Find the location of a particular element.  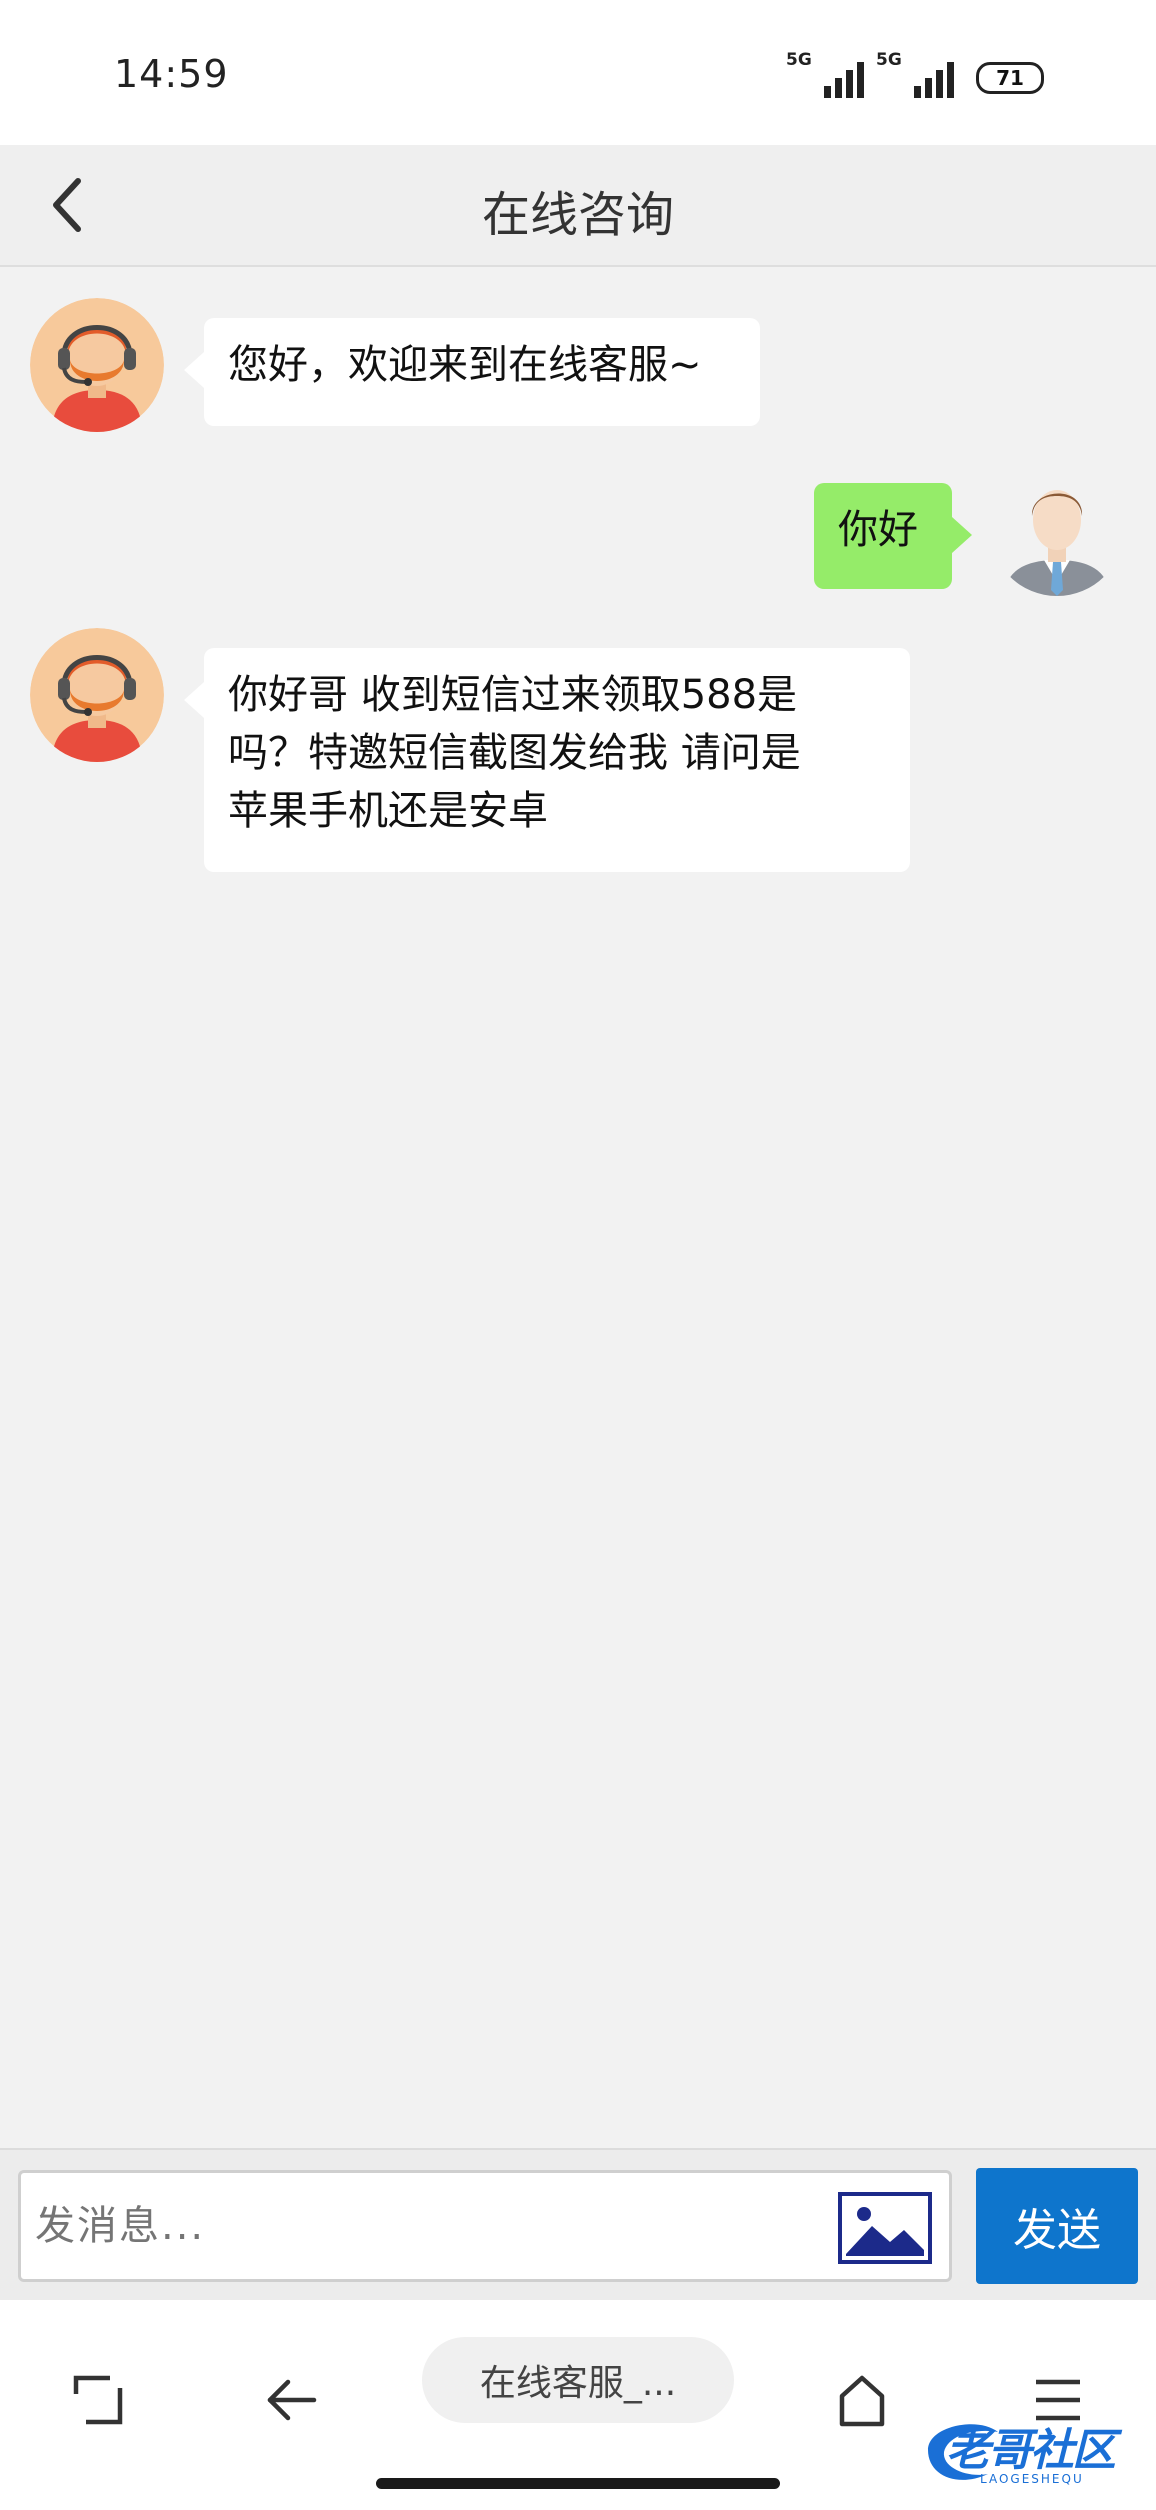

page-title: 在线咨询 is located at coordinates (577, 215).